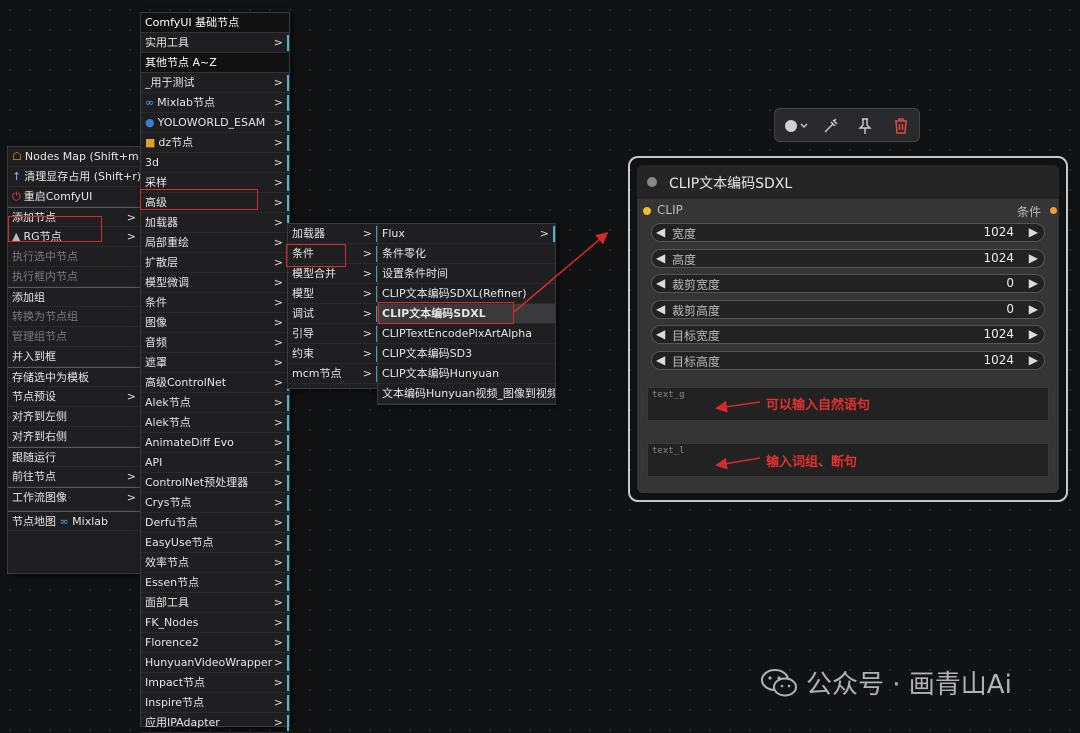  Describe the element at coordinates (865, 126) in the screenshot. I see `pin-icon` at that location.